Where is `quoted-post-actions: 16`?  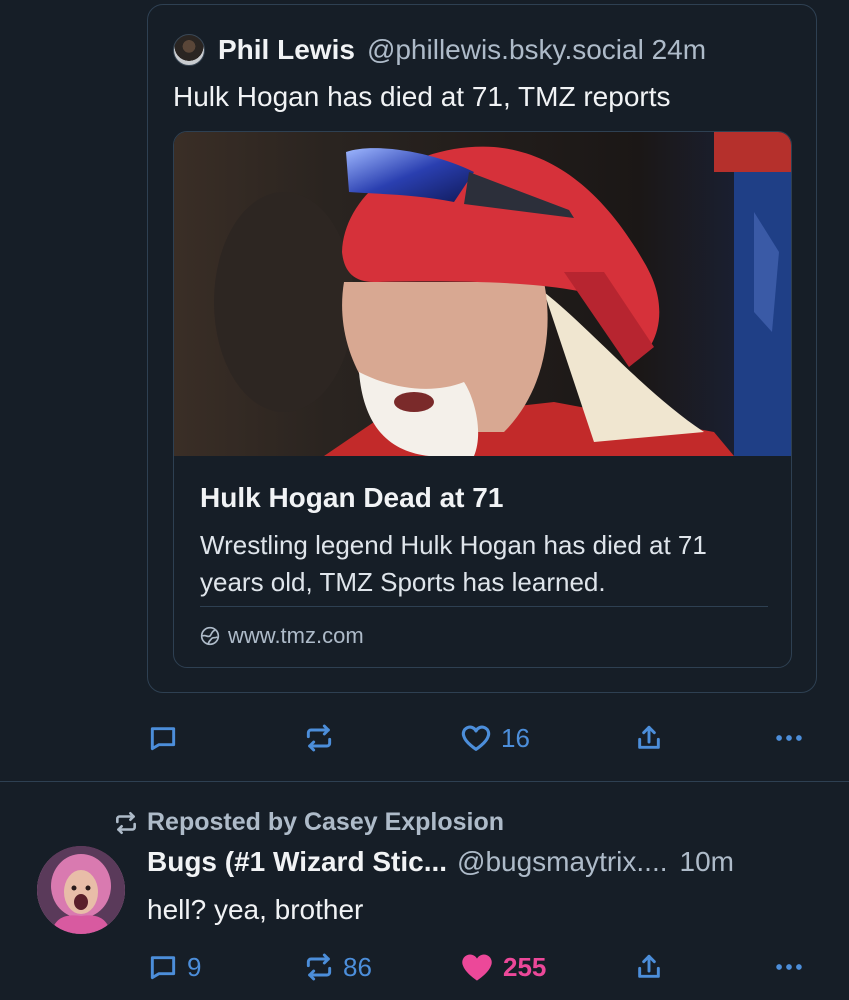 quoted-post-actions: 16 is located at coordinates (424, 738).